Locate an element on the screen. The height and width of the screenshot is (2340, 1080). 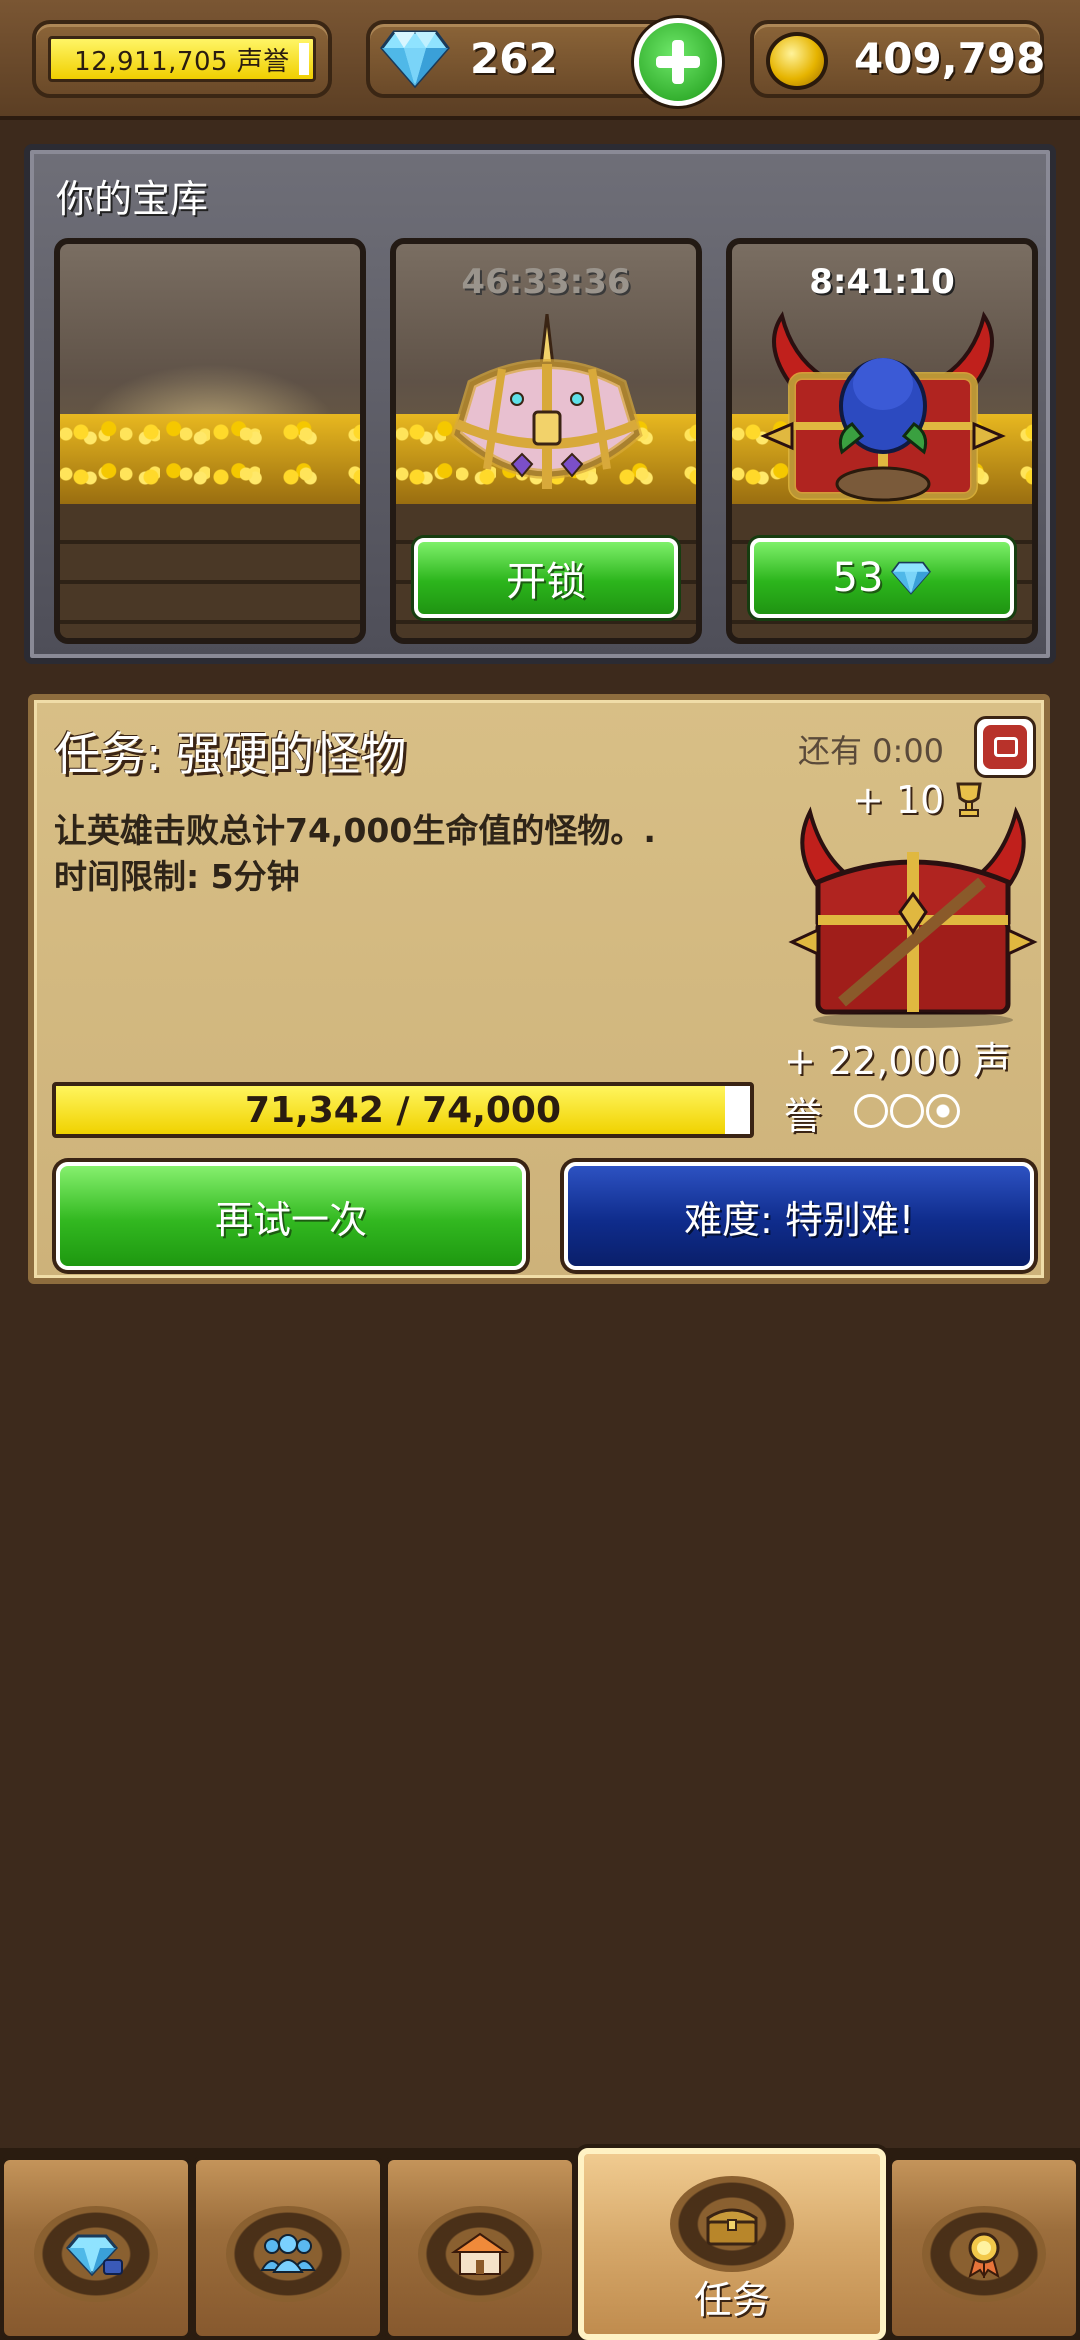
chest-timer: 8:41:10 is located at coordinates (882, 282).